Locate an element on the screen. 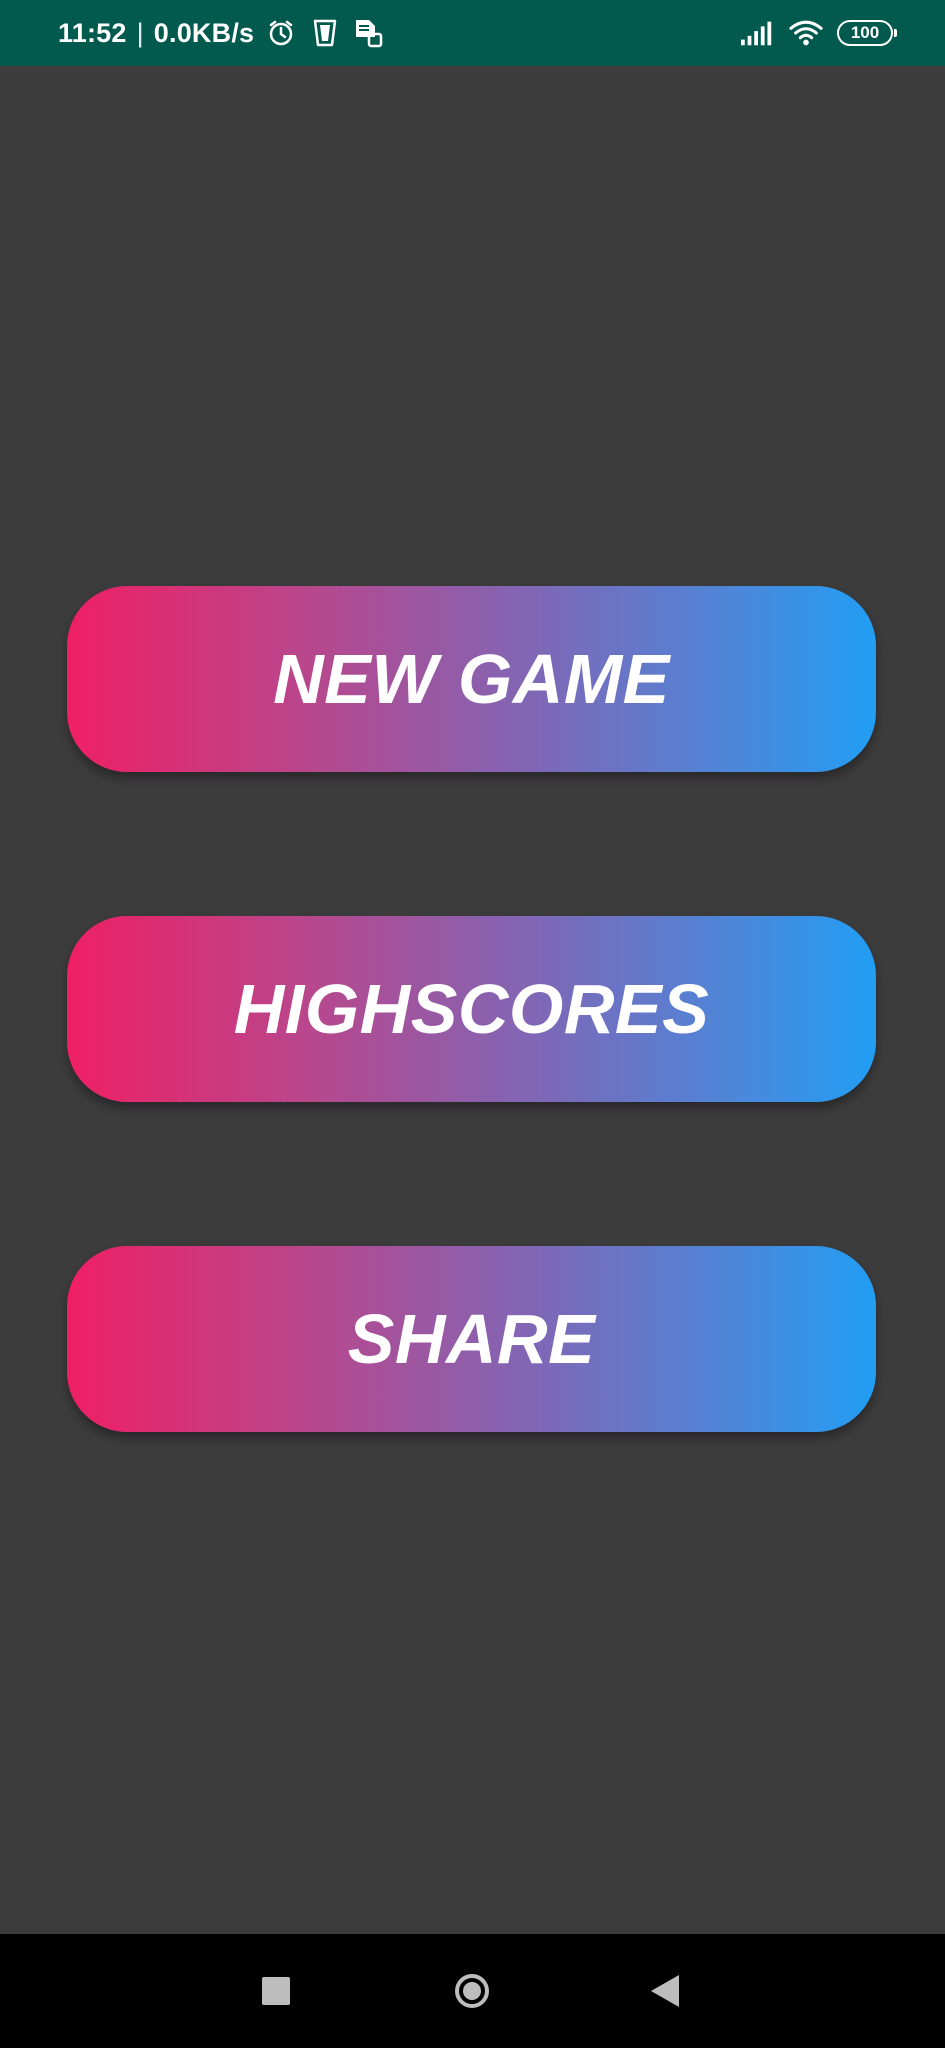 The image size is (945, 2048). status-right: 100 is located at coordinates (819, 33).